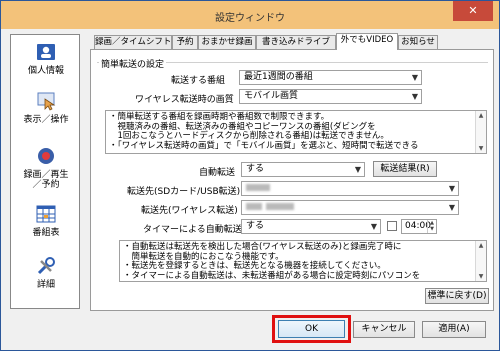  Describe the element at coordinates (296, 42) in the screenshot. I see `tab-write-drive: 書き込みドライブ` at that location.